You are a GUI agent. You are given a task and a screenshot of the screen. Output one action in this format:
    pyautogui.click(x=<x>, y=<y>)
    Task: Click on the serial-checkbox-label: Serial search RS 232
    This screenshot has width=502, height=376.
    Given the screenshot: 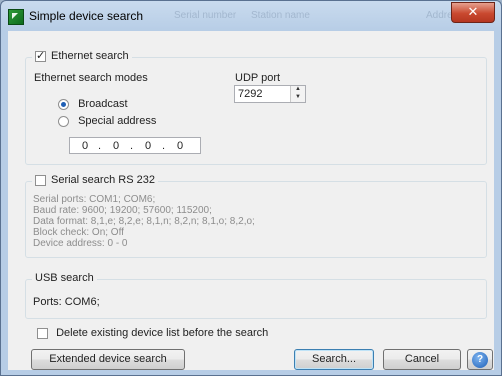 What is the action you would take?
    pyautogui.click(x=103, y=180)
    